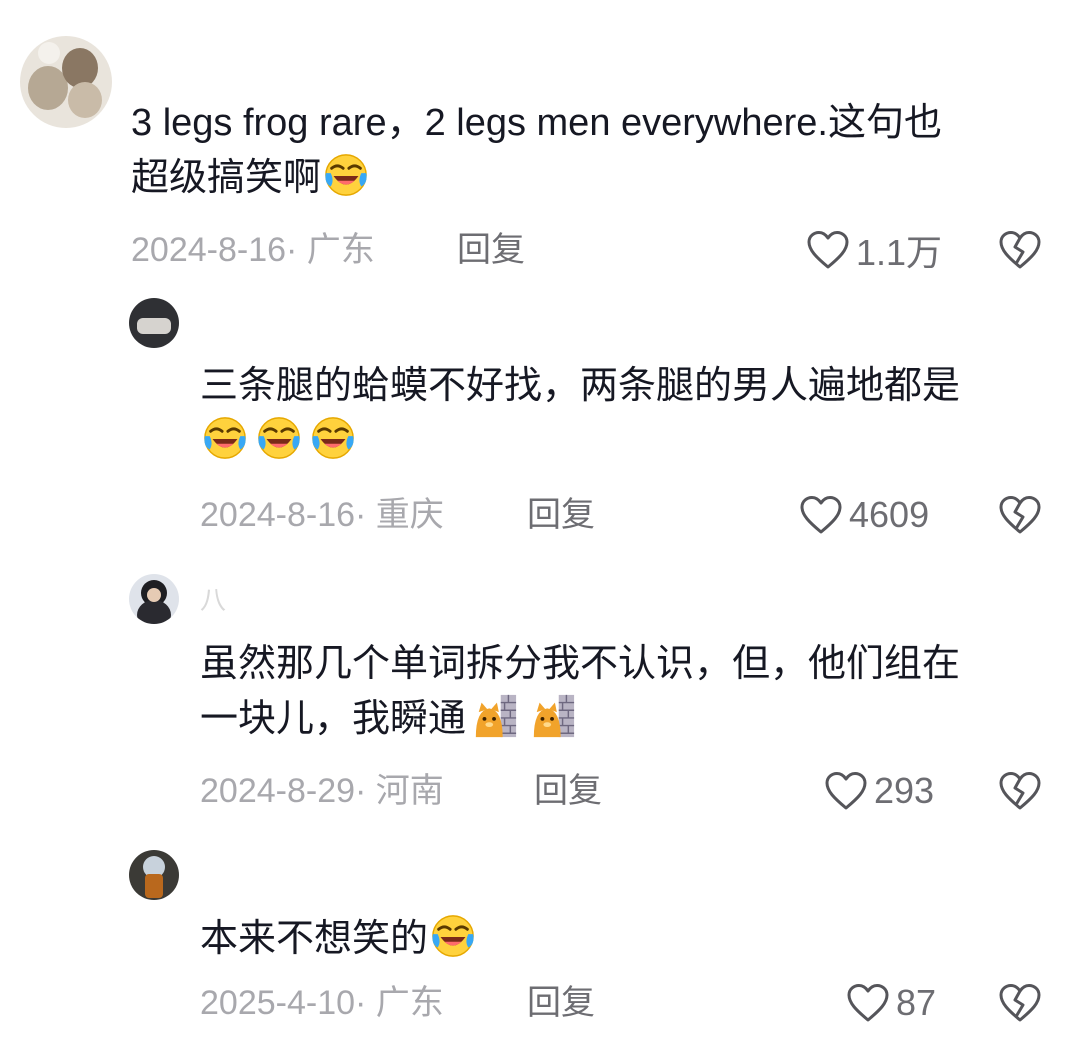  Describe the element at coordinates (278, 791) in the screenshot. I see `comment-date: 2024-8-29` at that location.